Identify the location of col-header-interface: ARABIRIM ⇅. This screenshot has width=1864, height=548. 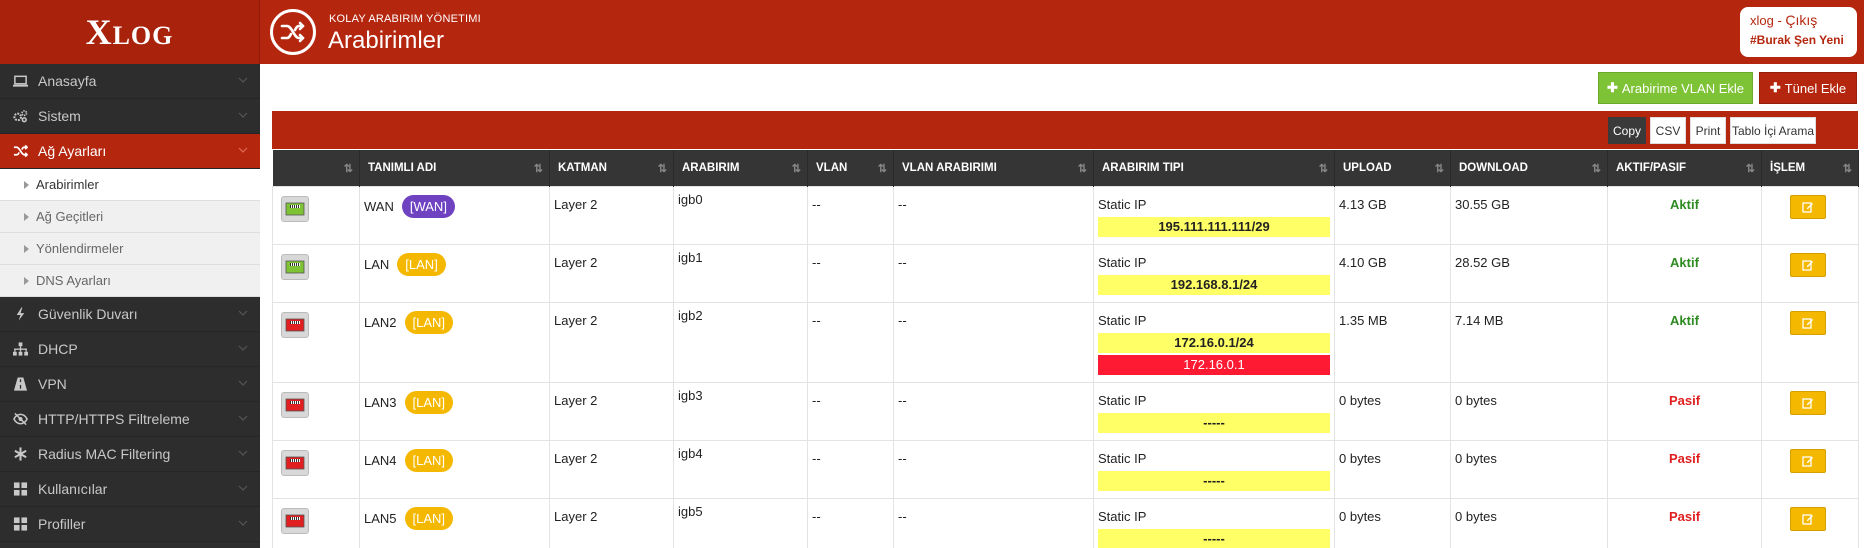
(740, 168).